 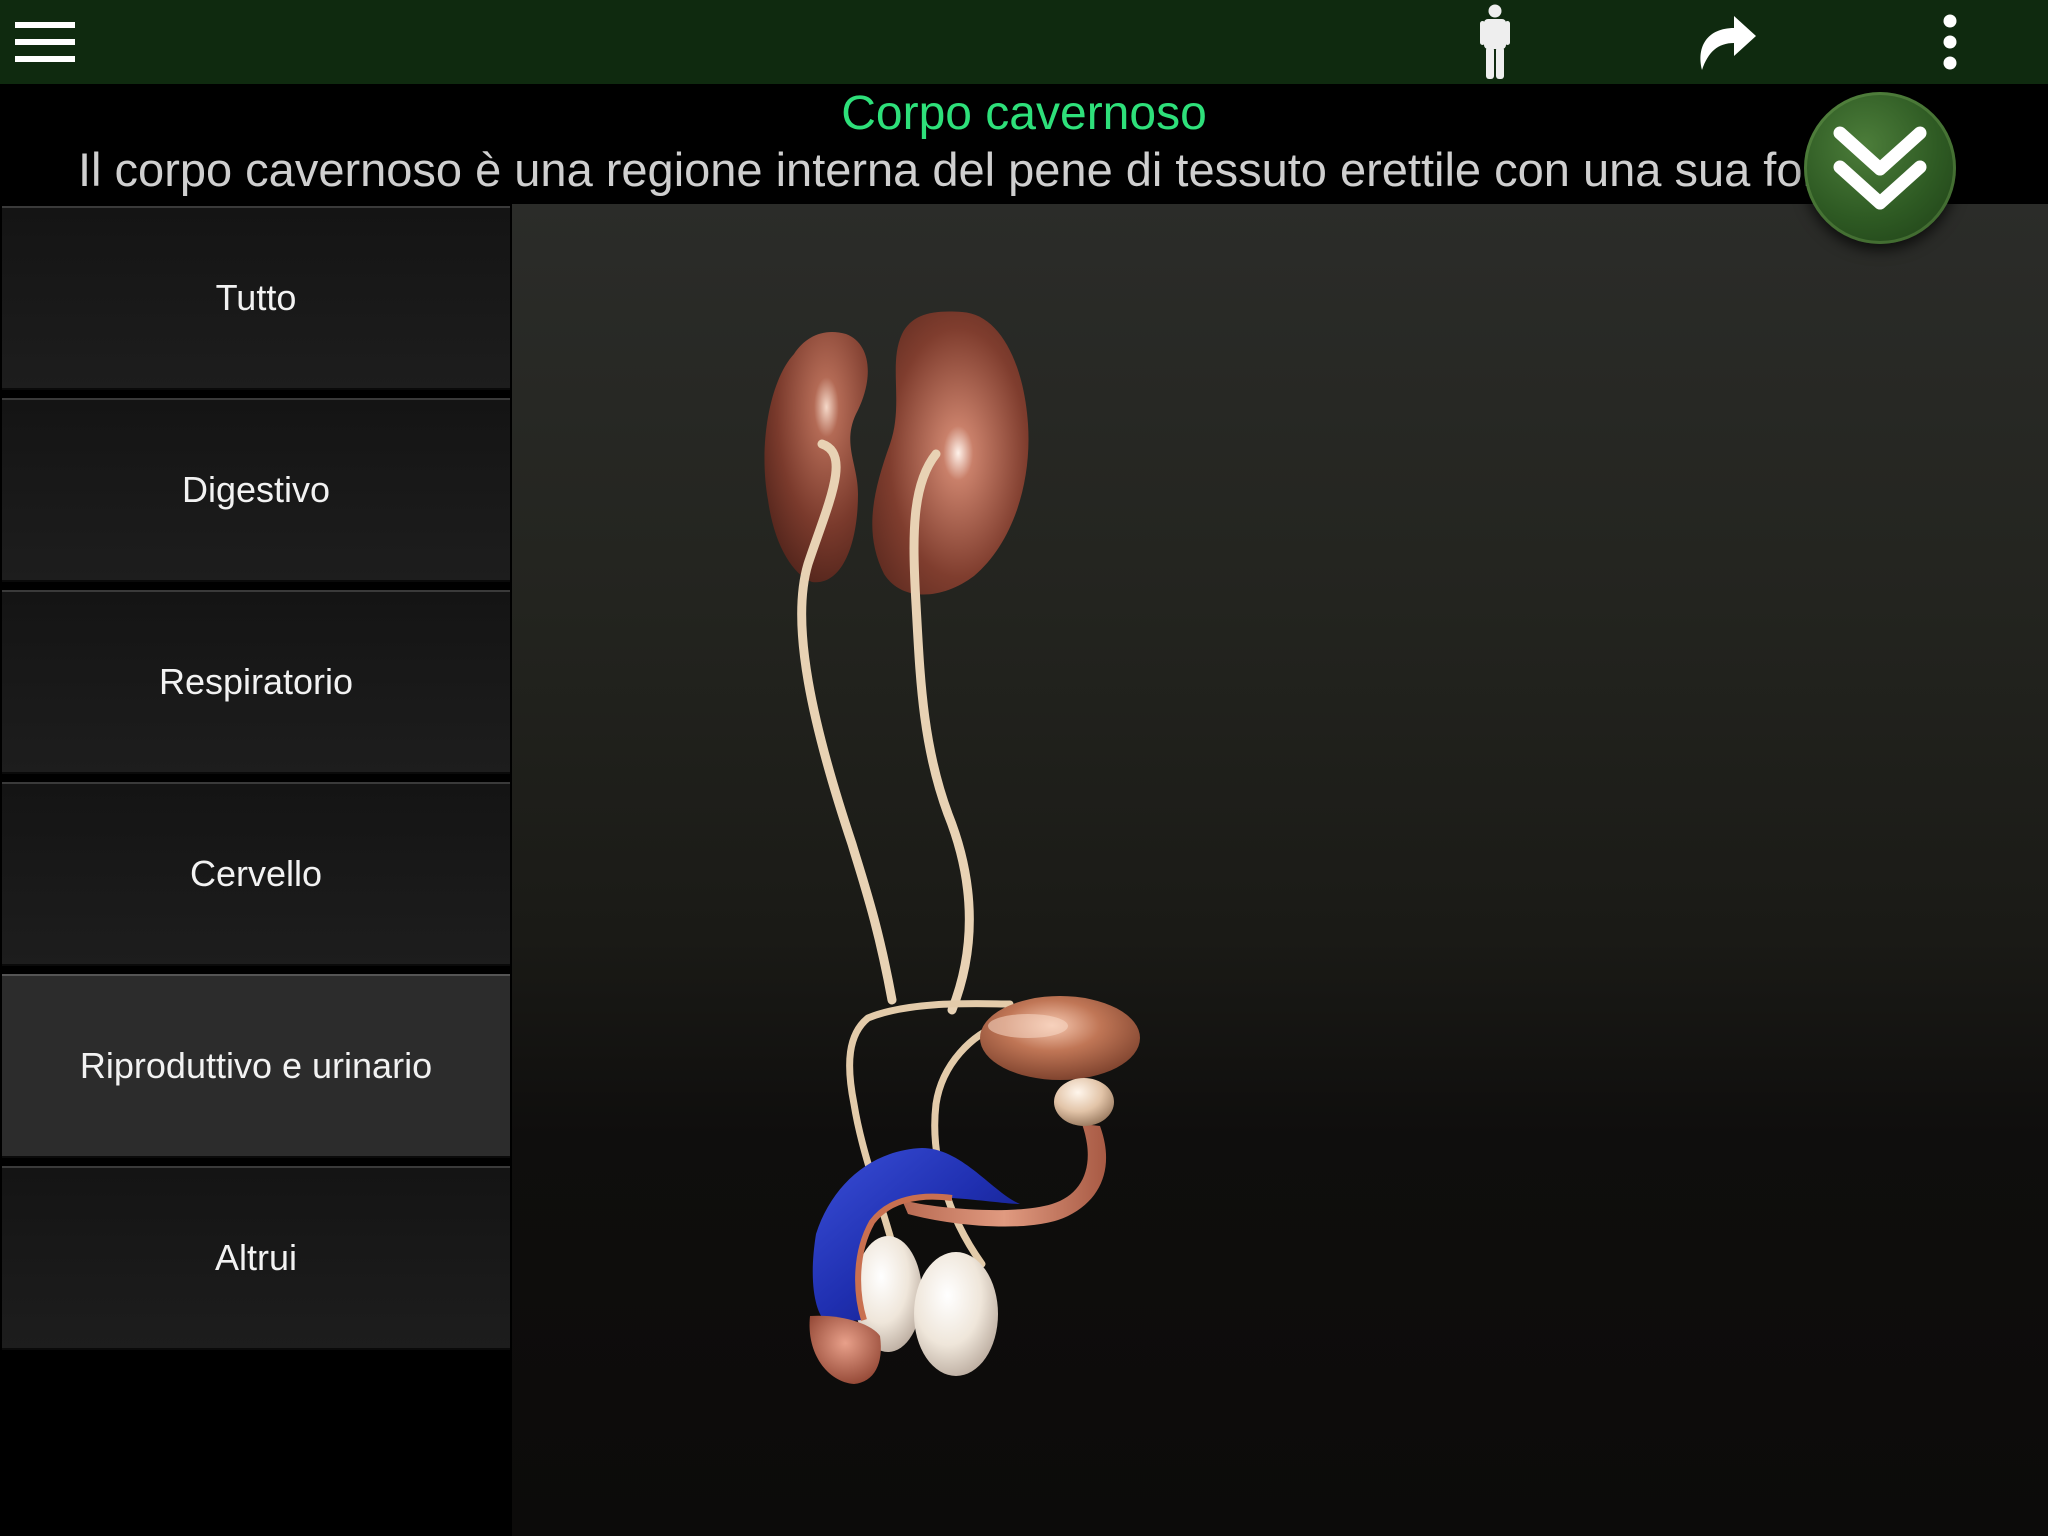 I want to click on category-button-cervello: Cervello, so click(x=256, y=874).